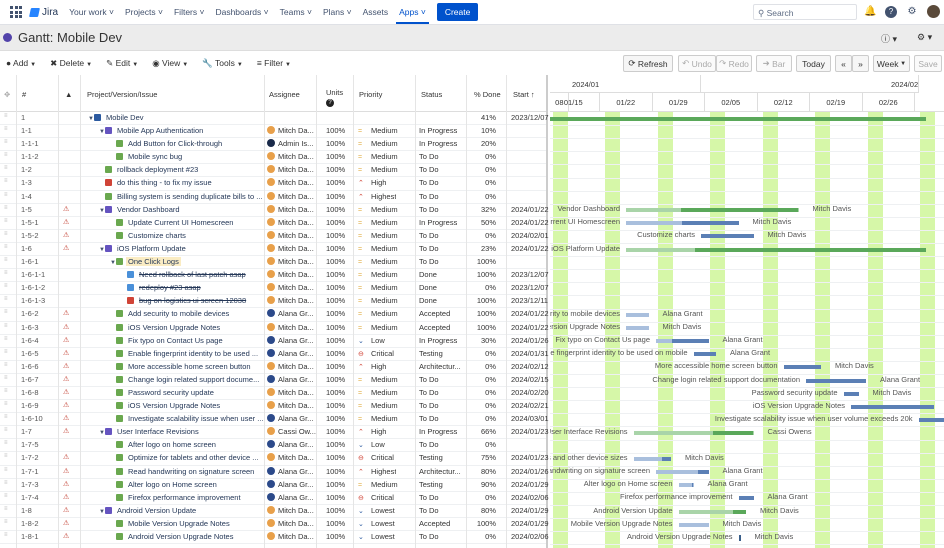 The width and height of the screenshot is (944, 548). I want to click on jira-logo: Jira, so click(43, 12).